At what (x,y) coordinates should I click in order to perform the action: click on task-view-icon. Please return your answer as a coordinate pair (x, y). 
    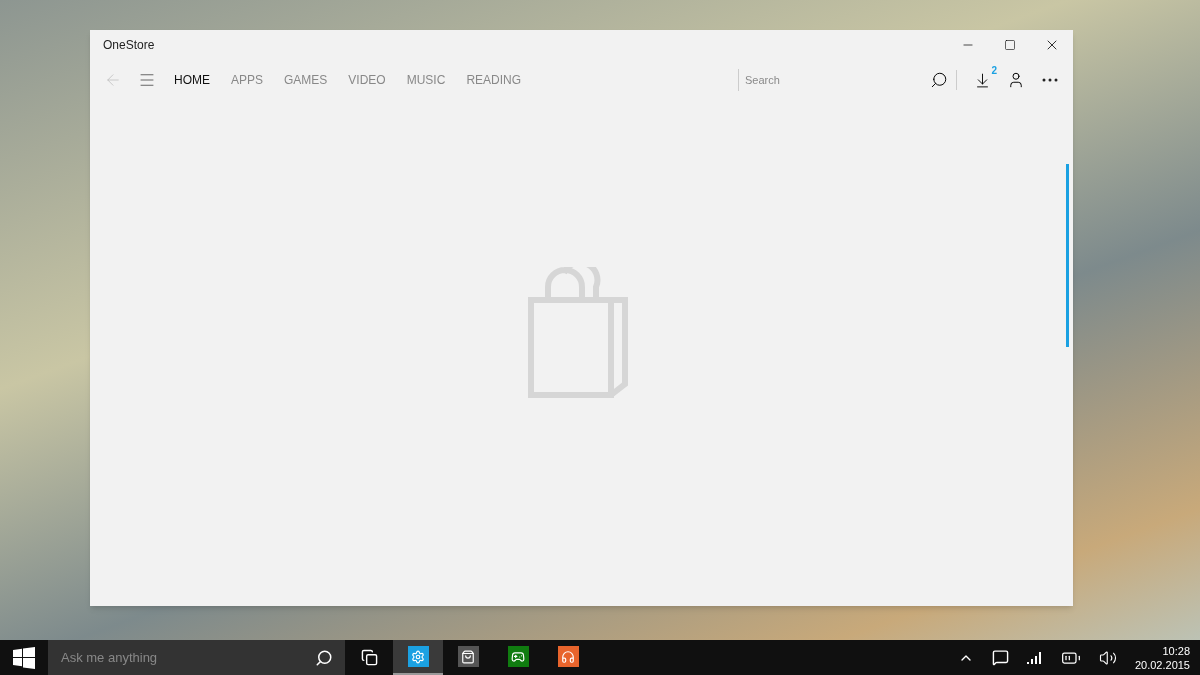
    Looking at the image, I should click on (369, 657).